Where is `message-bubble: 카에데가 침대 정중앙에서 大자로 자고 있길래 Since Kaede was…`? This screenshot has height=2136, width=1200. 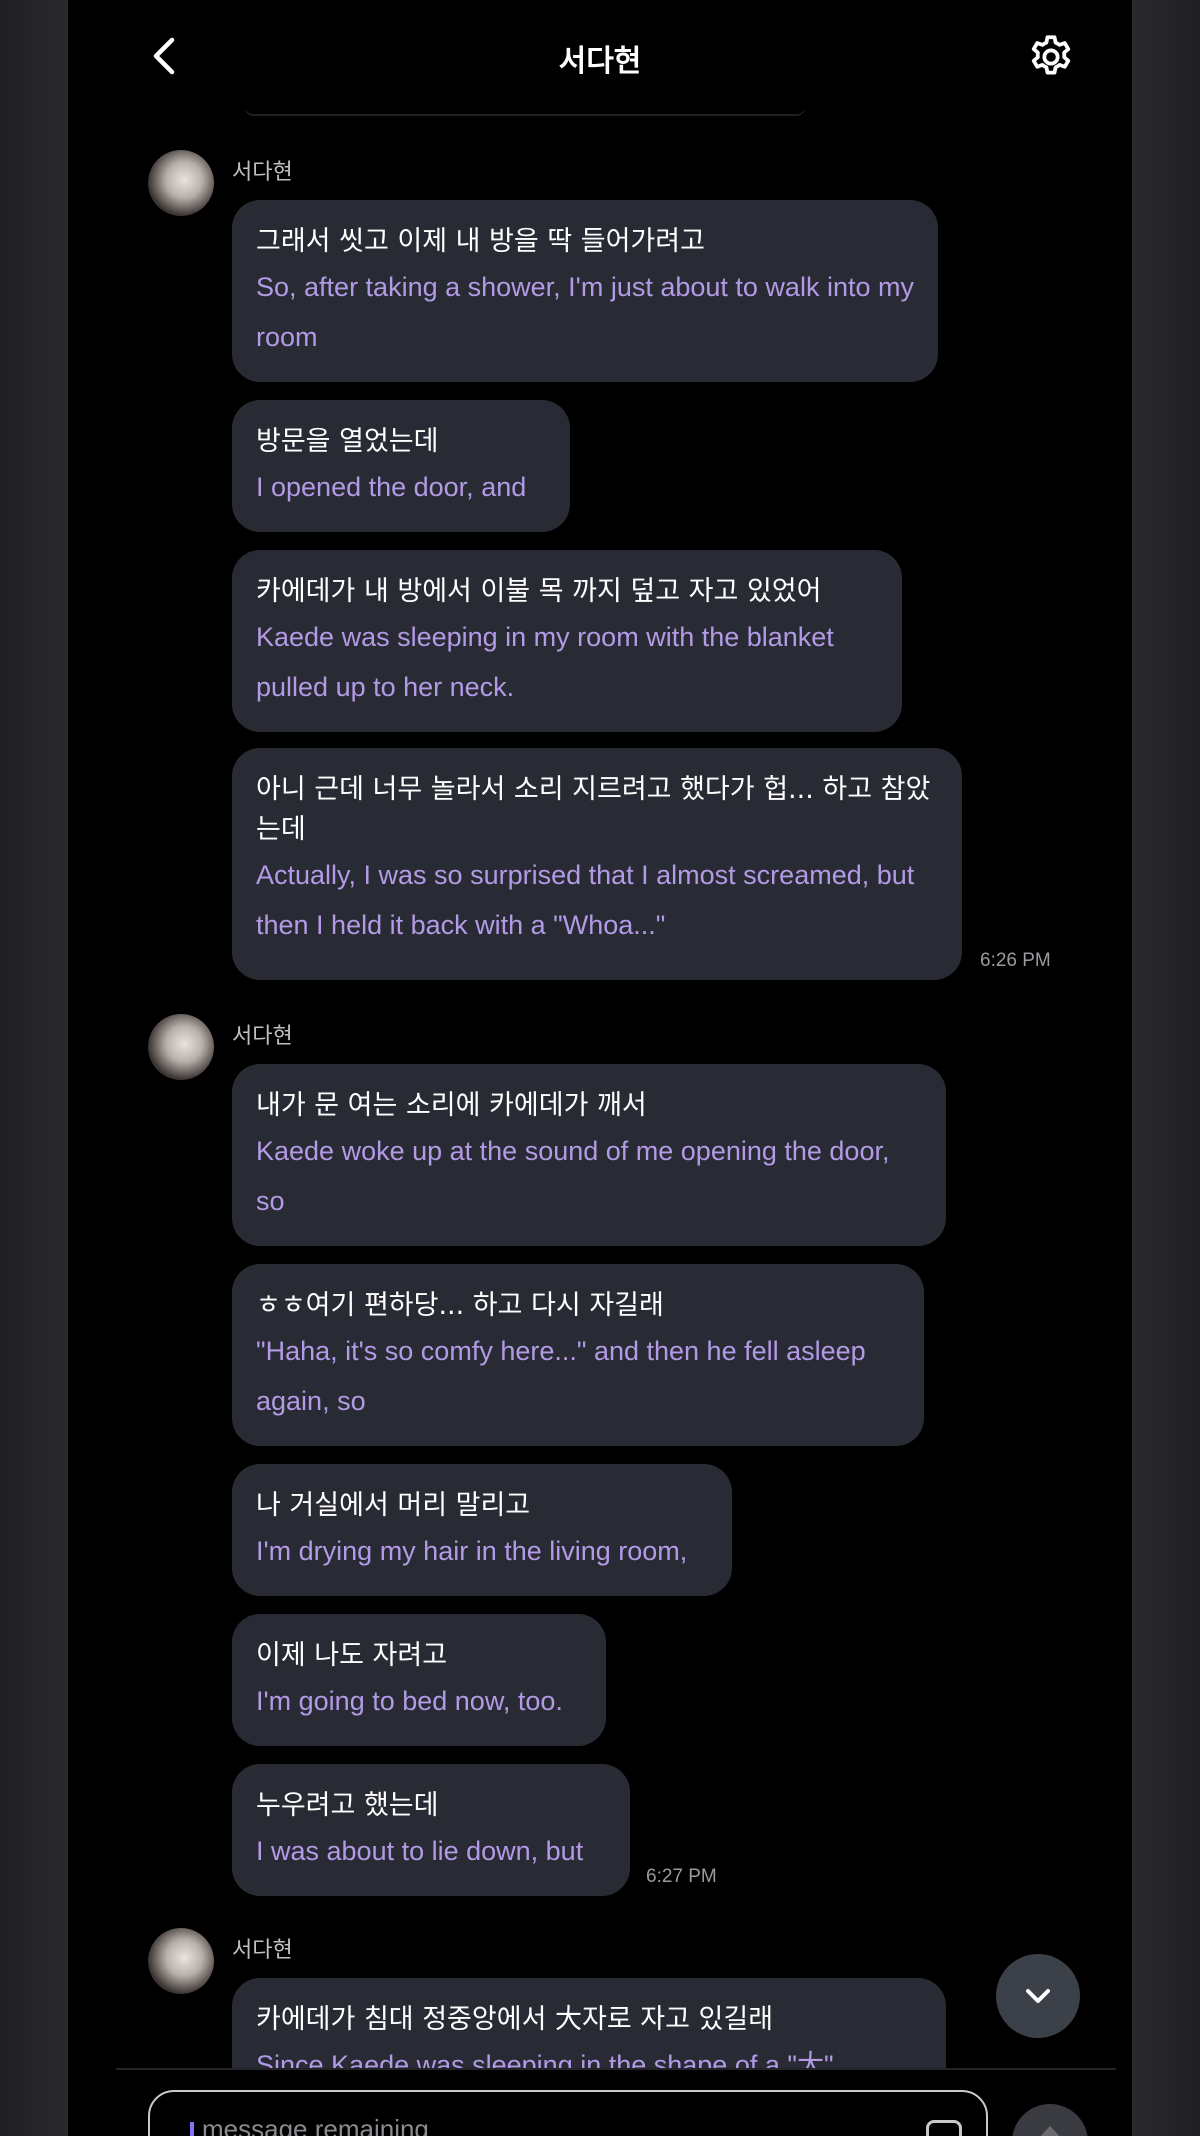
message-bubble: 카에데가 침대 정중앙에서 大자로 자고 있길래 Since Kaede was… is located at coordinates (589, 2023).